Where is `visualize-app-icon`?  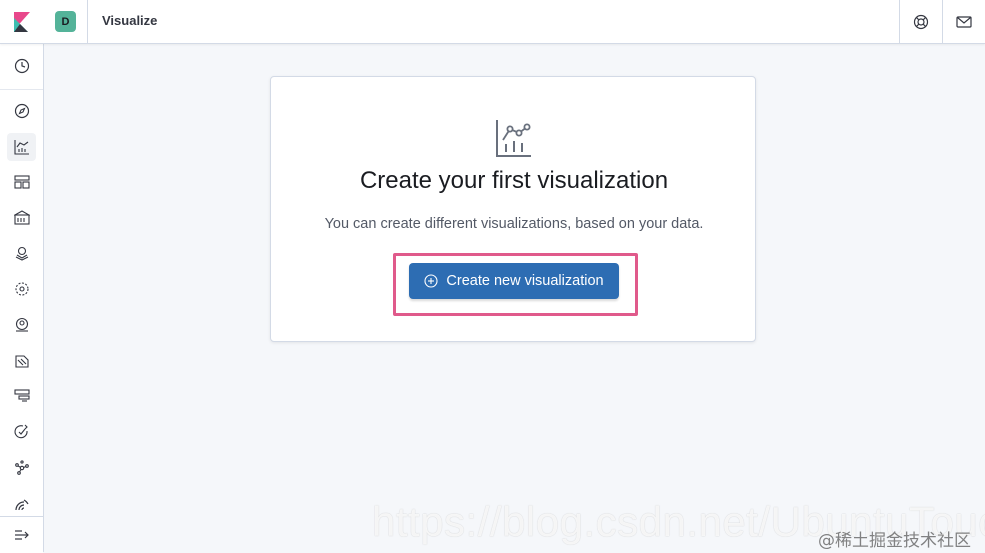
visualize-app-icon is located at coordinates (514, 140).